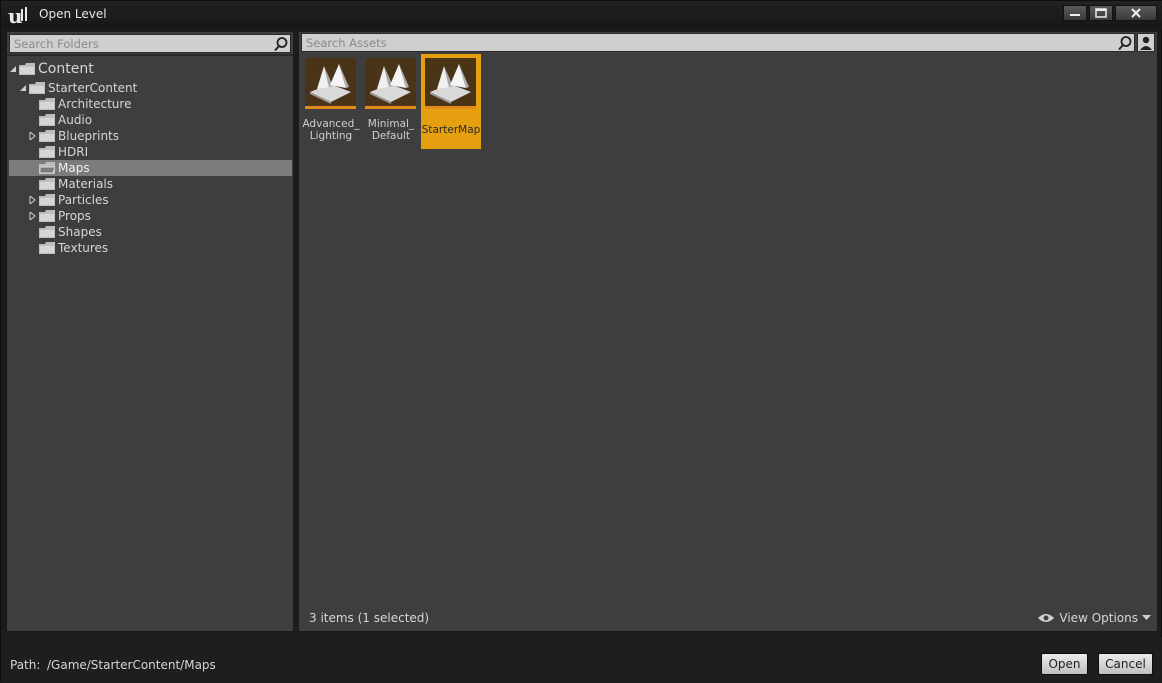 This screenshot has width=1162, height=683. I want to click on asset-tile-advanced-lighting: Advanced_ Lighting, so click(331, 101).